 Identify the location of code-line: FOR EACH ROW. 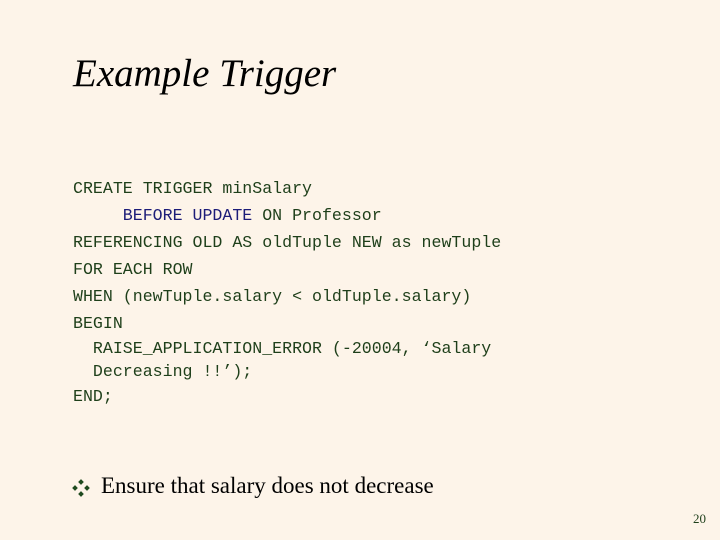
(133, 269).